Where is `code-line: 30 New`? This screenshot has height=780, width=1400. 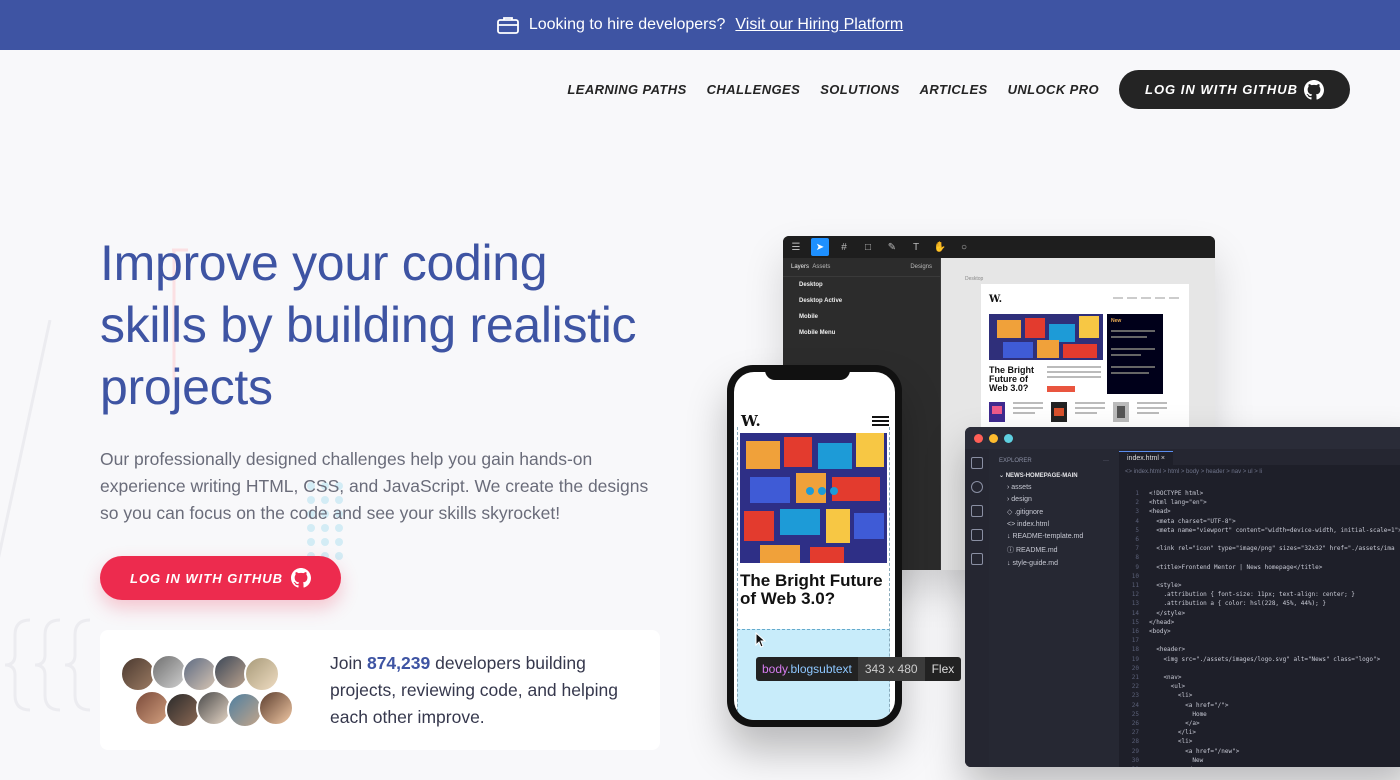 code-line: 30 New is located at coordinates (1167, 760).